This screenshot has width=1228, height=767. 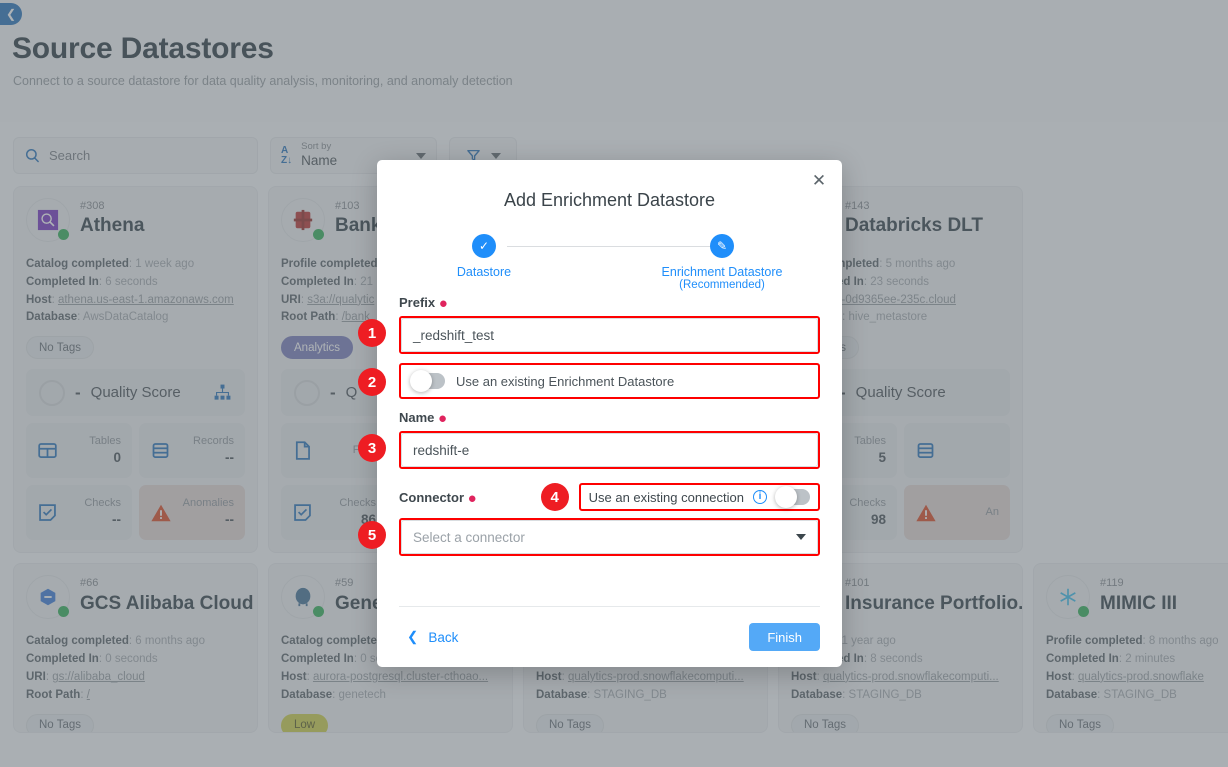 I want to click on meta-label: Catalog completed, so click(x=332, y=641).